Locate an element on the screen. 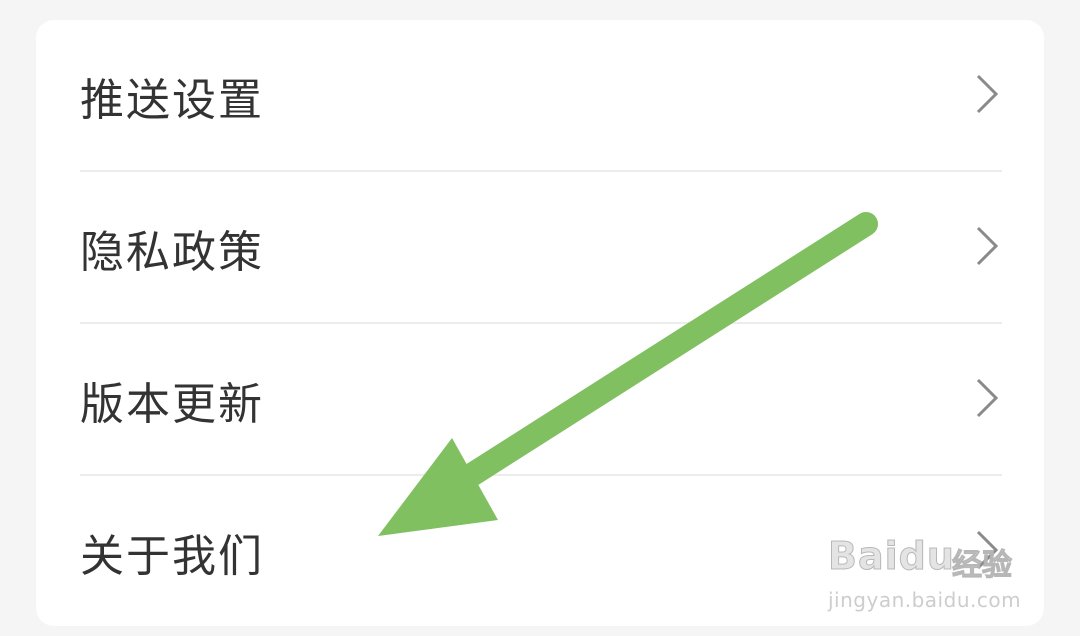 The width and height of the screenshot is (1080, 636). menu-item-label: 版本更新 is located at coordinates (172, 404).